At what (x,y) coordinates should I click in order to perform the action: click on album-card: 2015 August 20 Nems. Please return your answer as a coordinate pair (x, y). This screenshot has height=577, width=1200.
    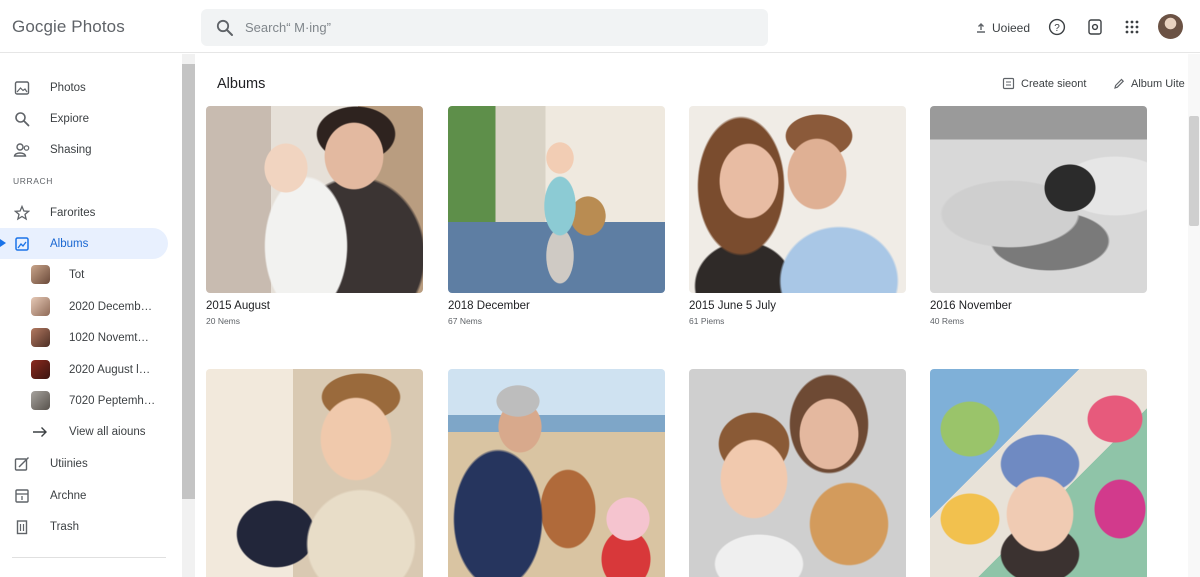
    Looking at the image, I should click on (314, 216).